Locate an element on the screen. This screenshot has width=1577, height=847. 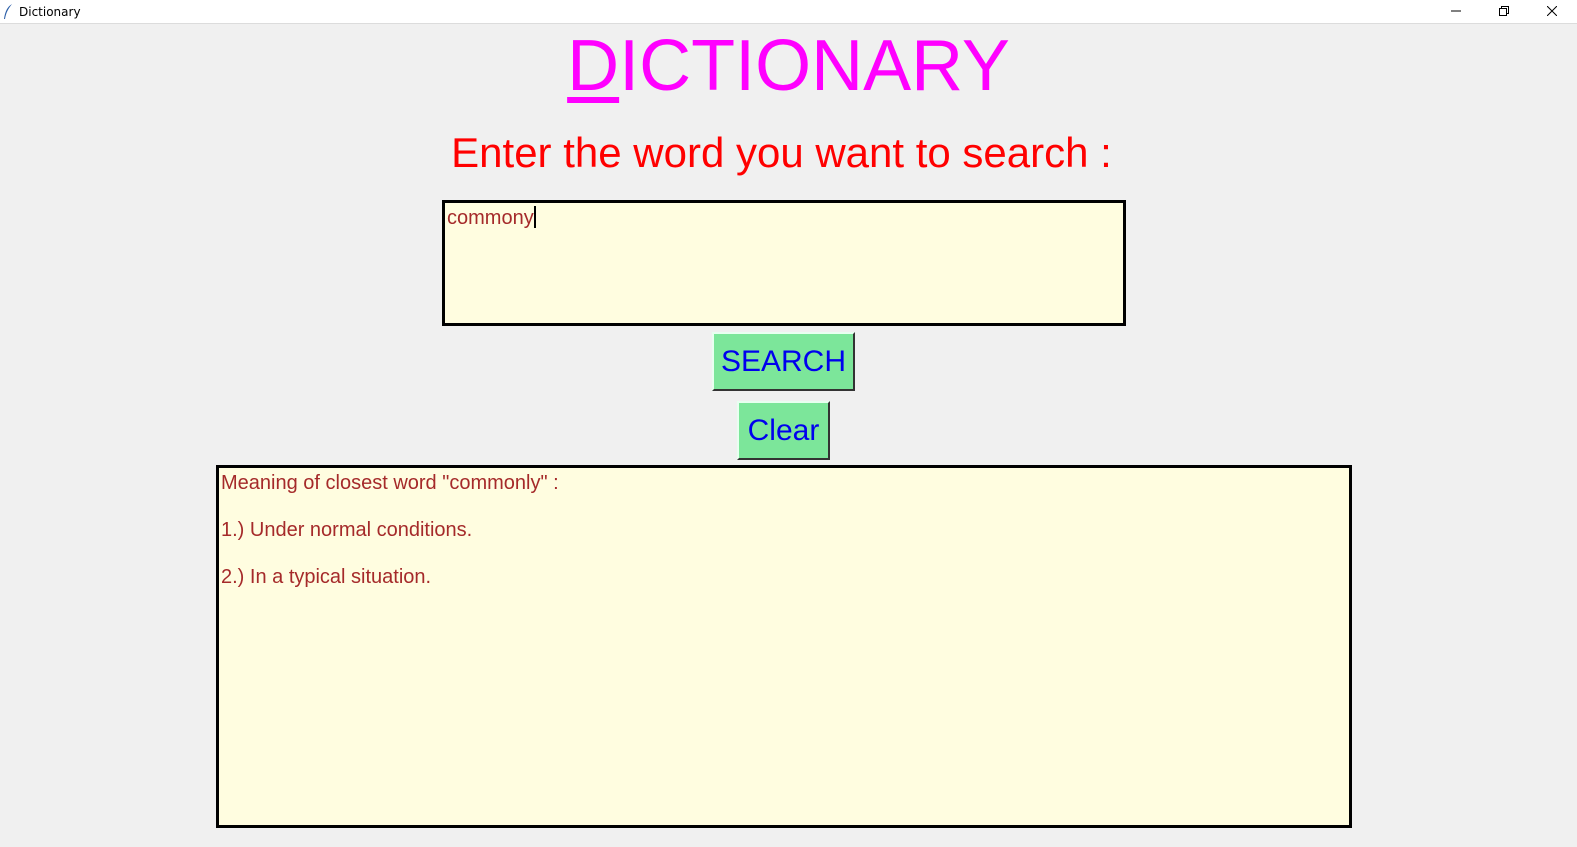
minimize-icon is located at coordinates (1456, 12).